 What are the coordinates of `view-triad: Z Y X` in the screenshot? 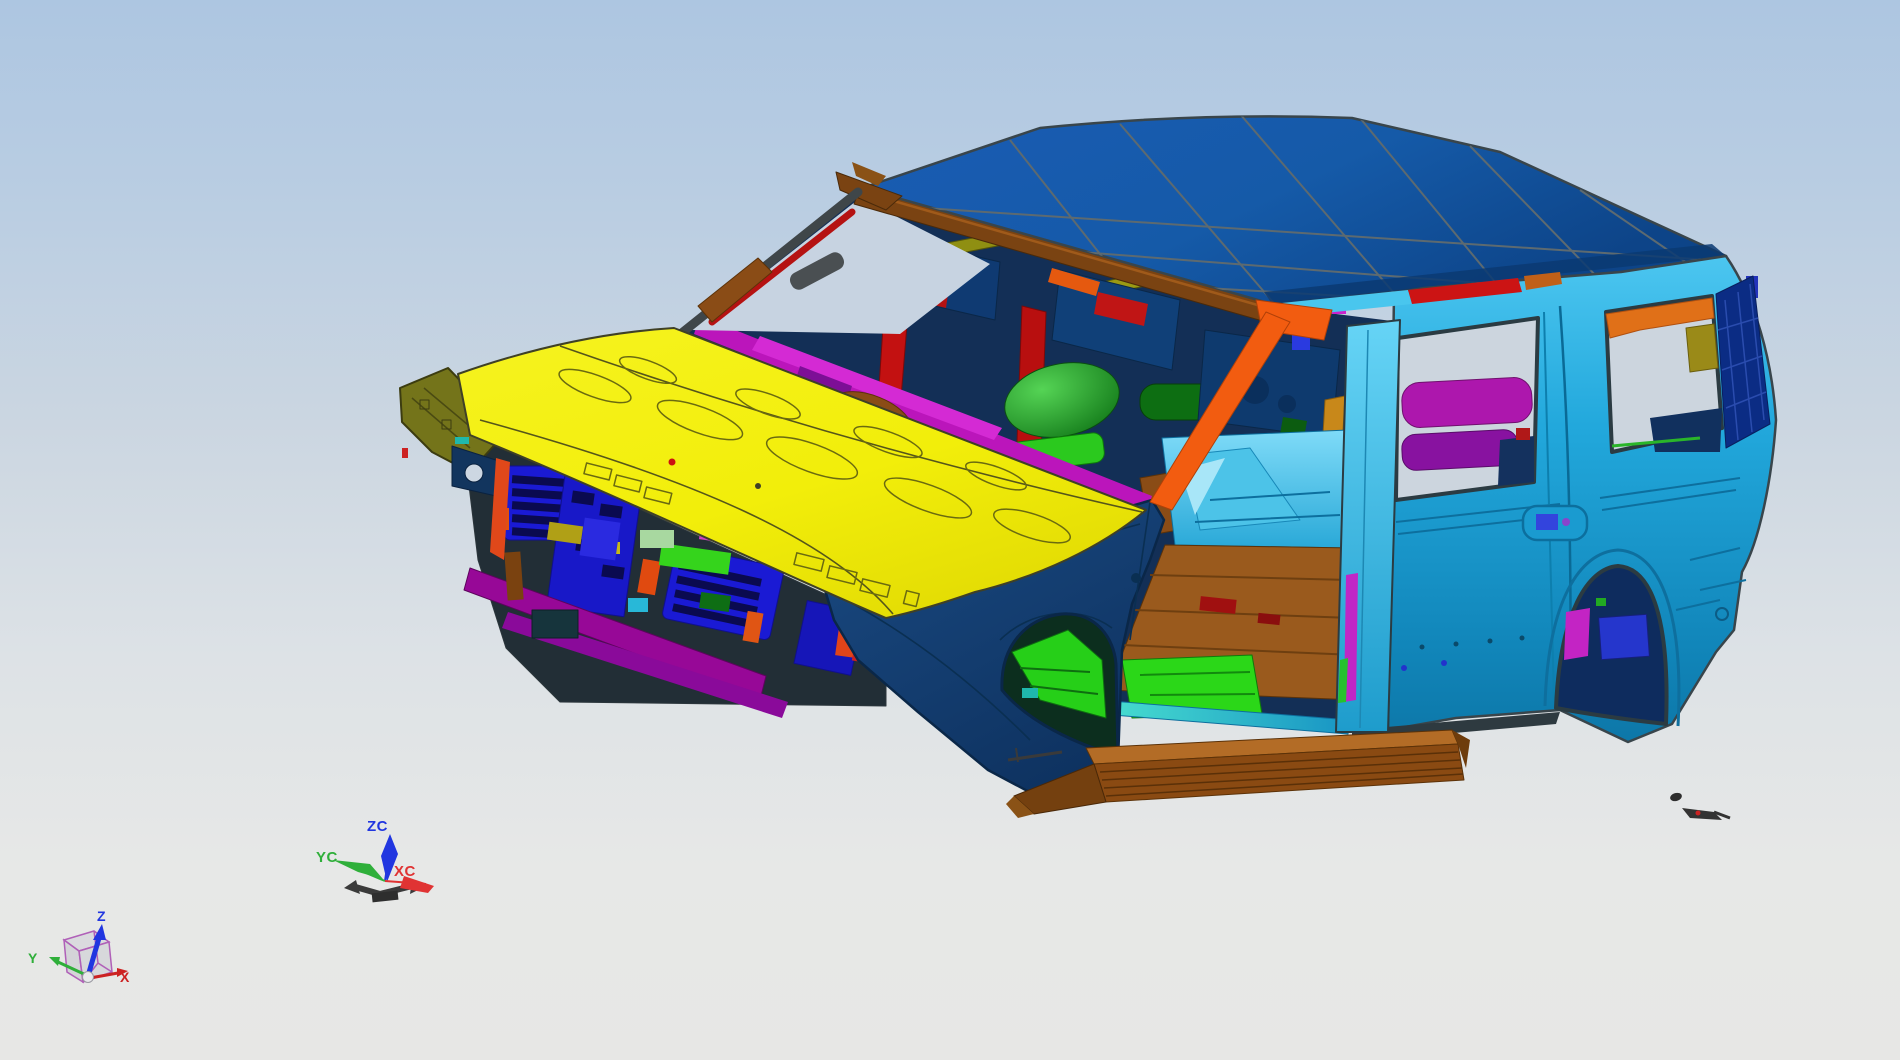 It's located at (79, 946).